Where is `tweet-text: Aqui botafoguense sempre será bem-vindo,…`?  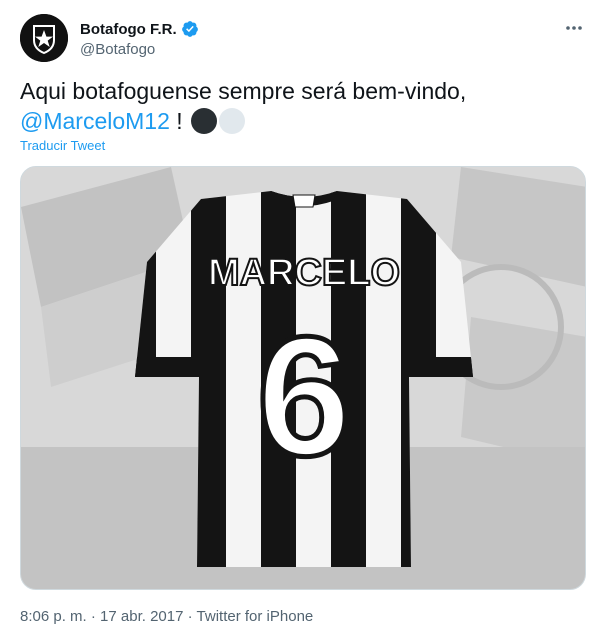 tweet-text: Aqui botafoguense sempre será bem-vindo,… is located at coordinates (303, 106).